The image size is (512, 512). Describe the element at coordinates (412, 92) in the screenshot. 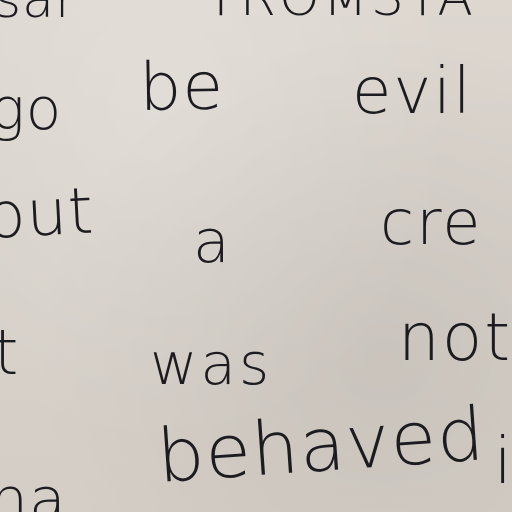

I see `handwritten-word: evil` at that location.